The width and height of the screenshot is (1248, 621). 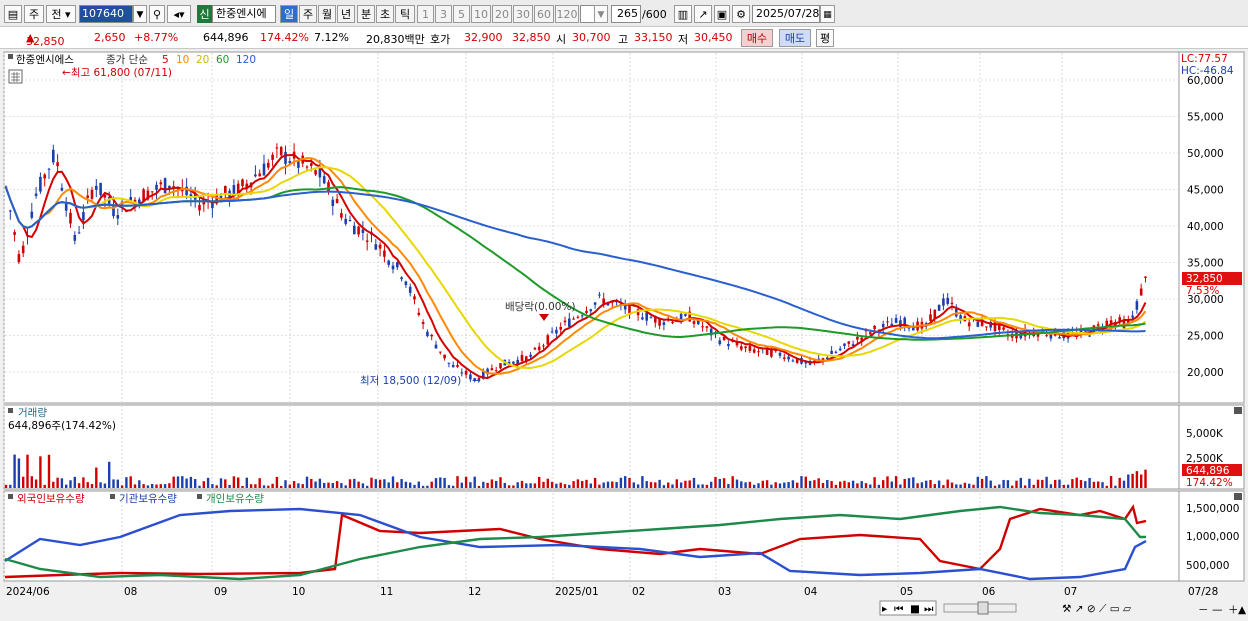 What do you see at coordinates (110, 37) in the screenshot?
I see `quote-change: 2,650` at bounding box center [110, 37].